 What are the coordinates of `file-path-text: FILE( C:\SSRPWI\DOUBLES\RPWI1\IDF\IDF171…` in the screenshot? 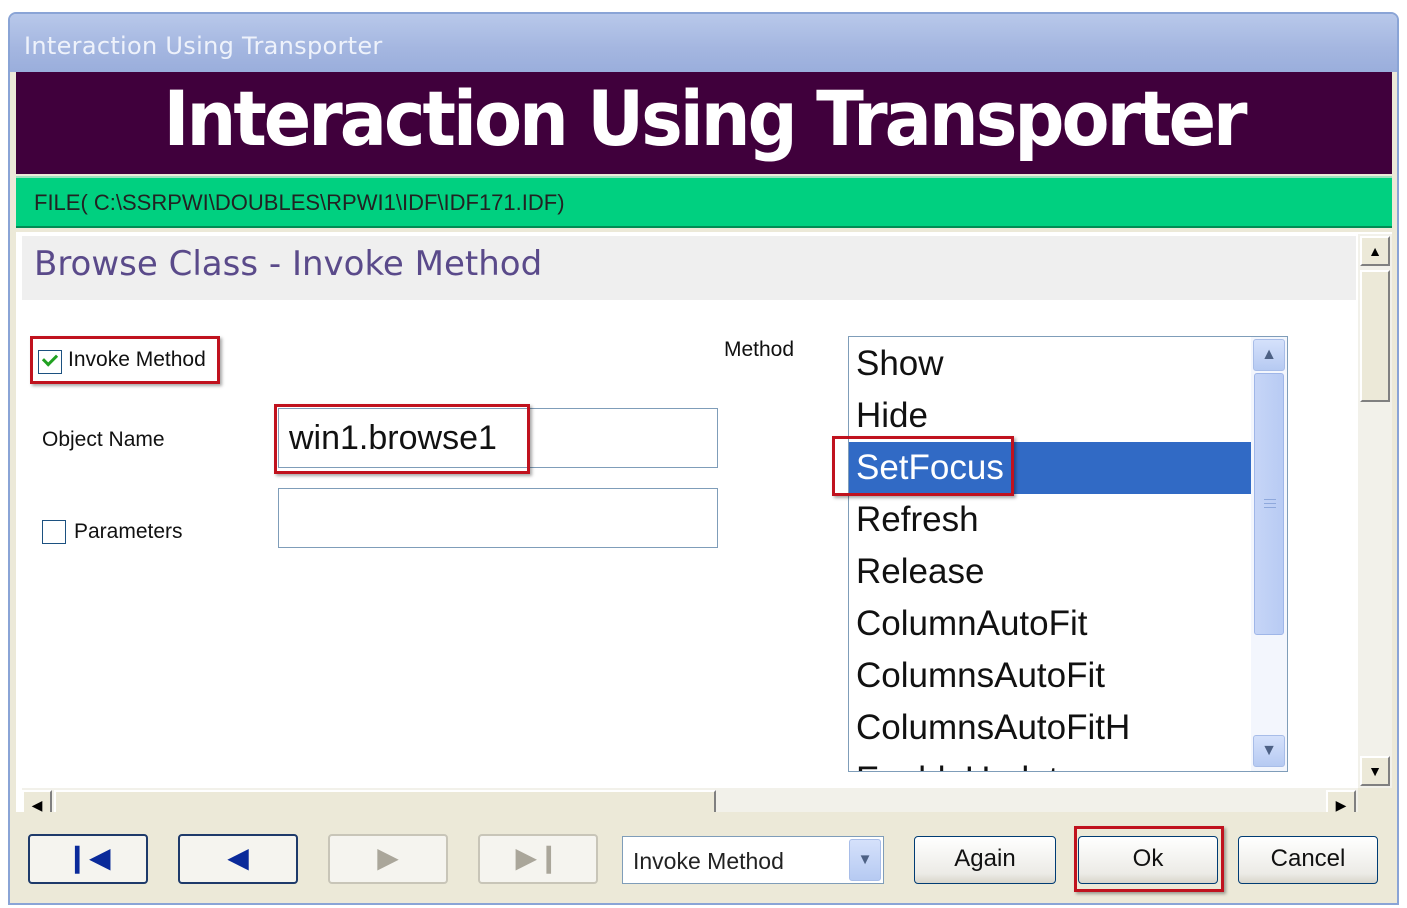 It's located at (299, 202).